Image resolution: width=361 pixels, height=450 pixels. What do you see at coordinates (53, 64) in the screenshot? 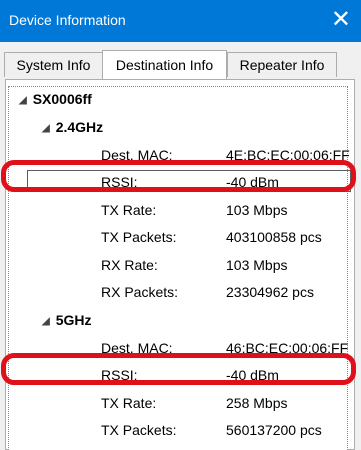
I see `tab-system-info: System Info` at bounding box center [53, 64].